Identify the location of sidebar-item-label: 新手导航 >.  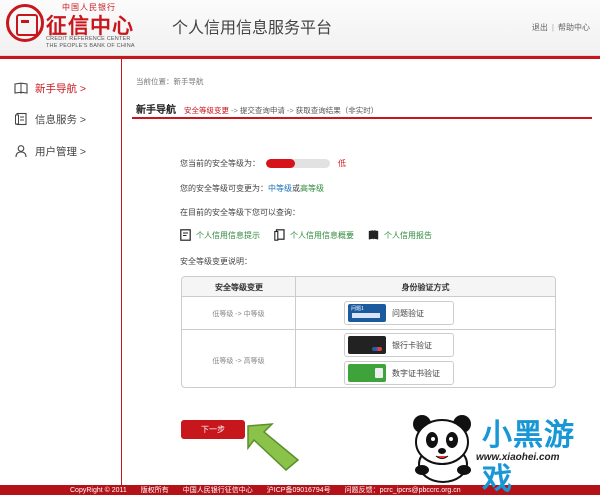
(61, 88).